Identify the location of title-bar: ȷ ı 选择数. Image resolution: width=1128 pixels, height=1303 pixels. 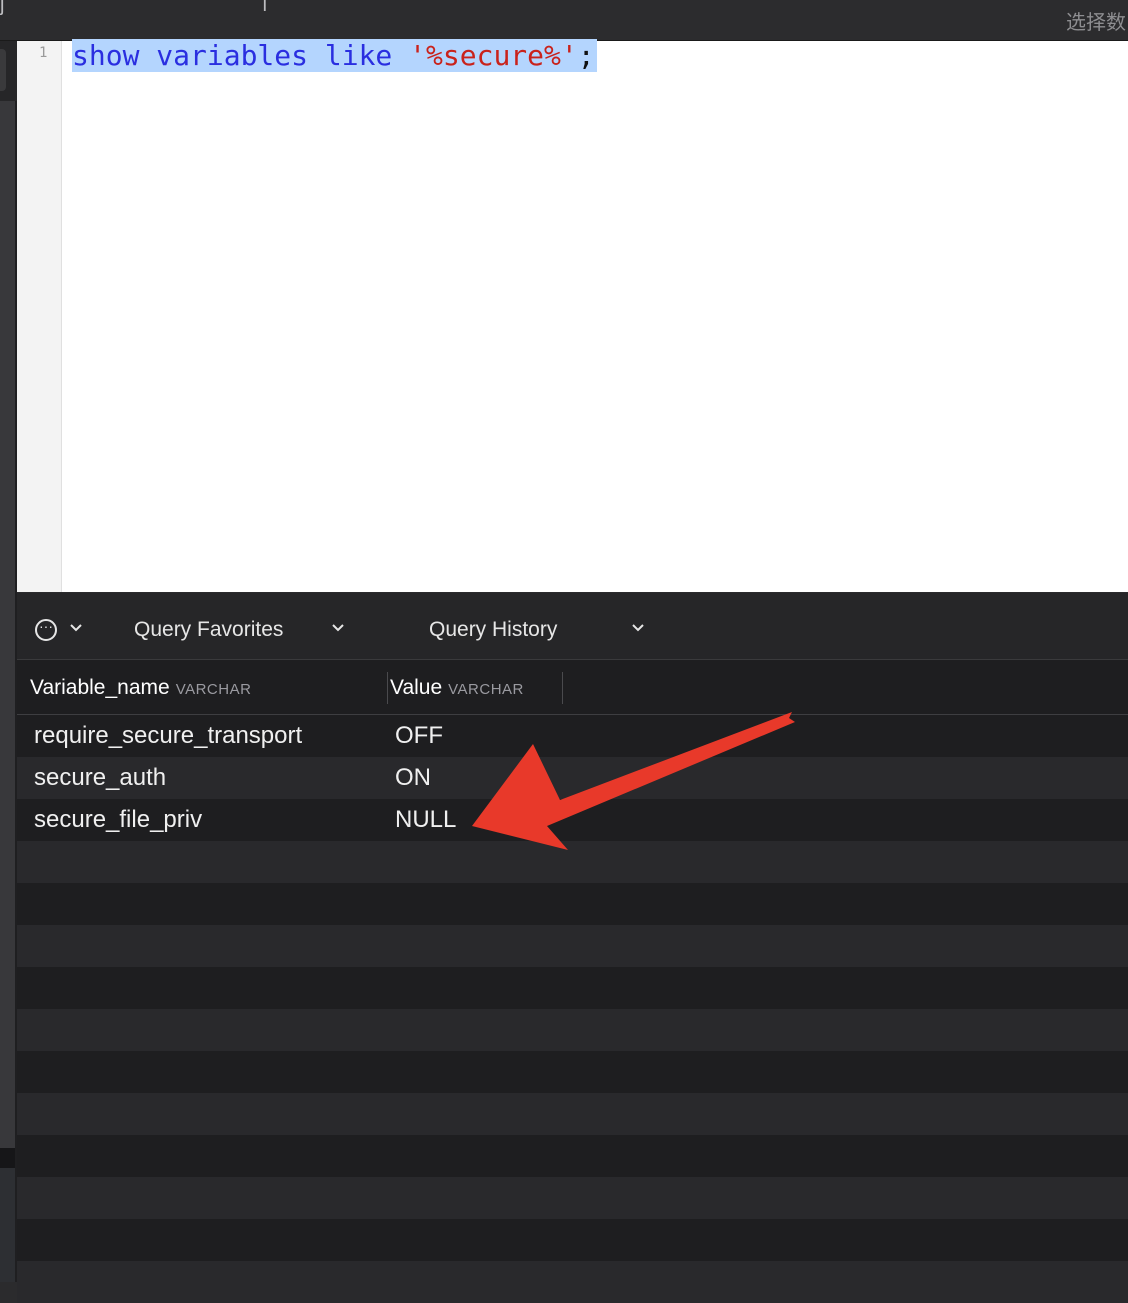
(564, 20).